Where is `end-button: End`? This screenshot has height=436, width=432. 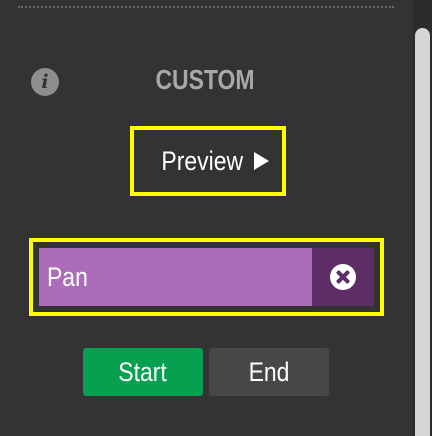 end-button: End is located at coordinates (269, 372).